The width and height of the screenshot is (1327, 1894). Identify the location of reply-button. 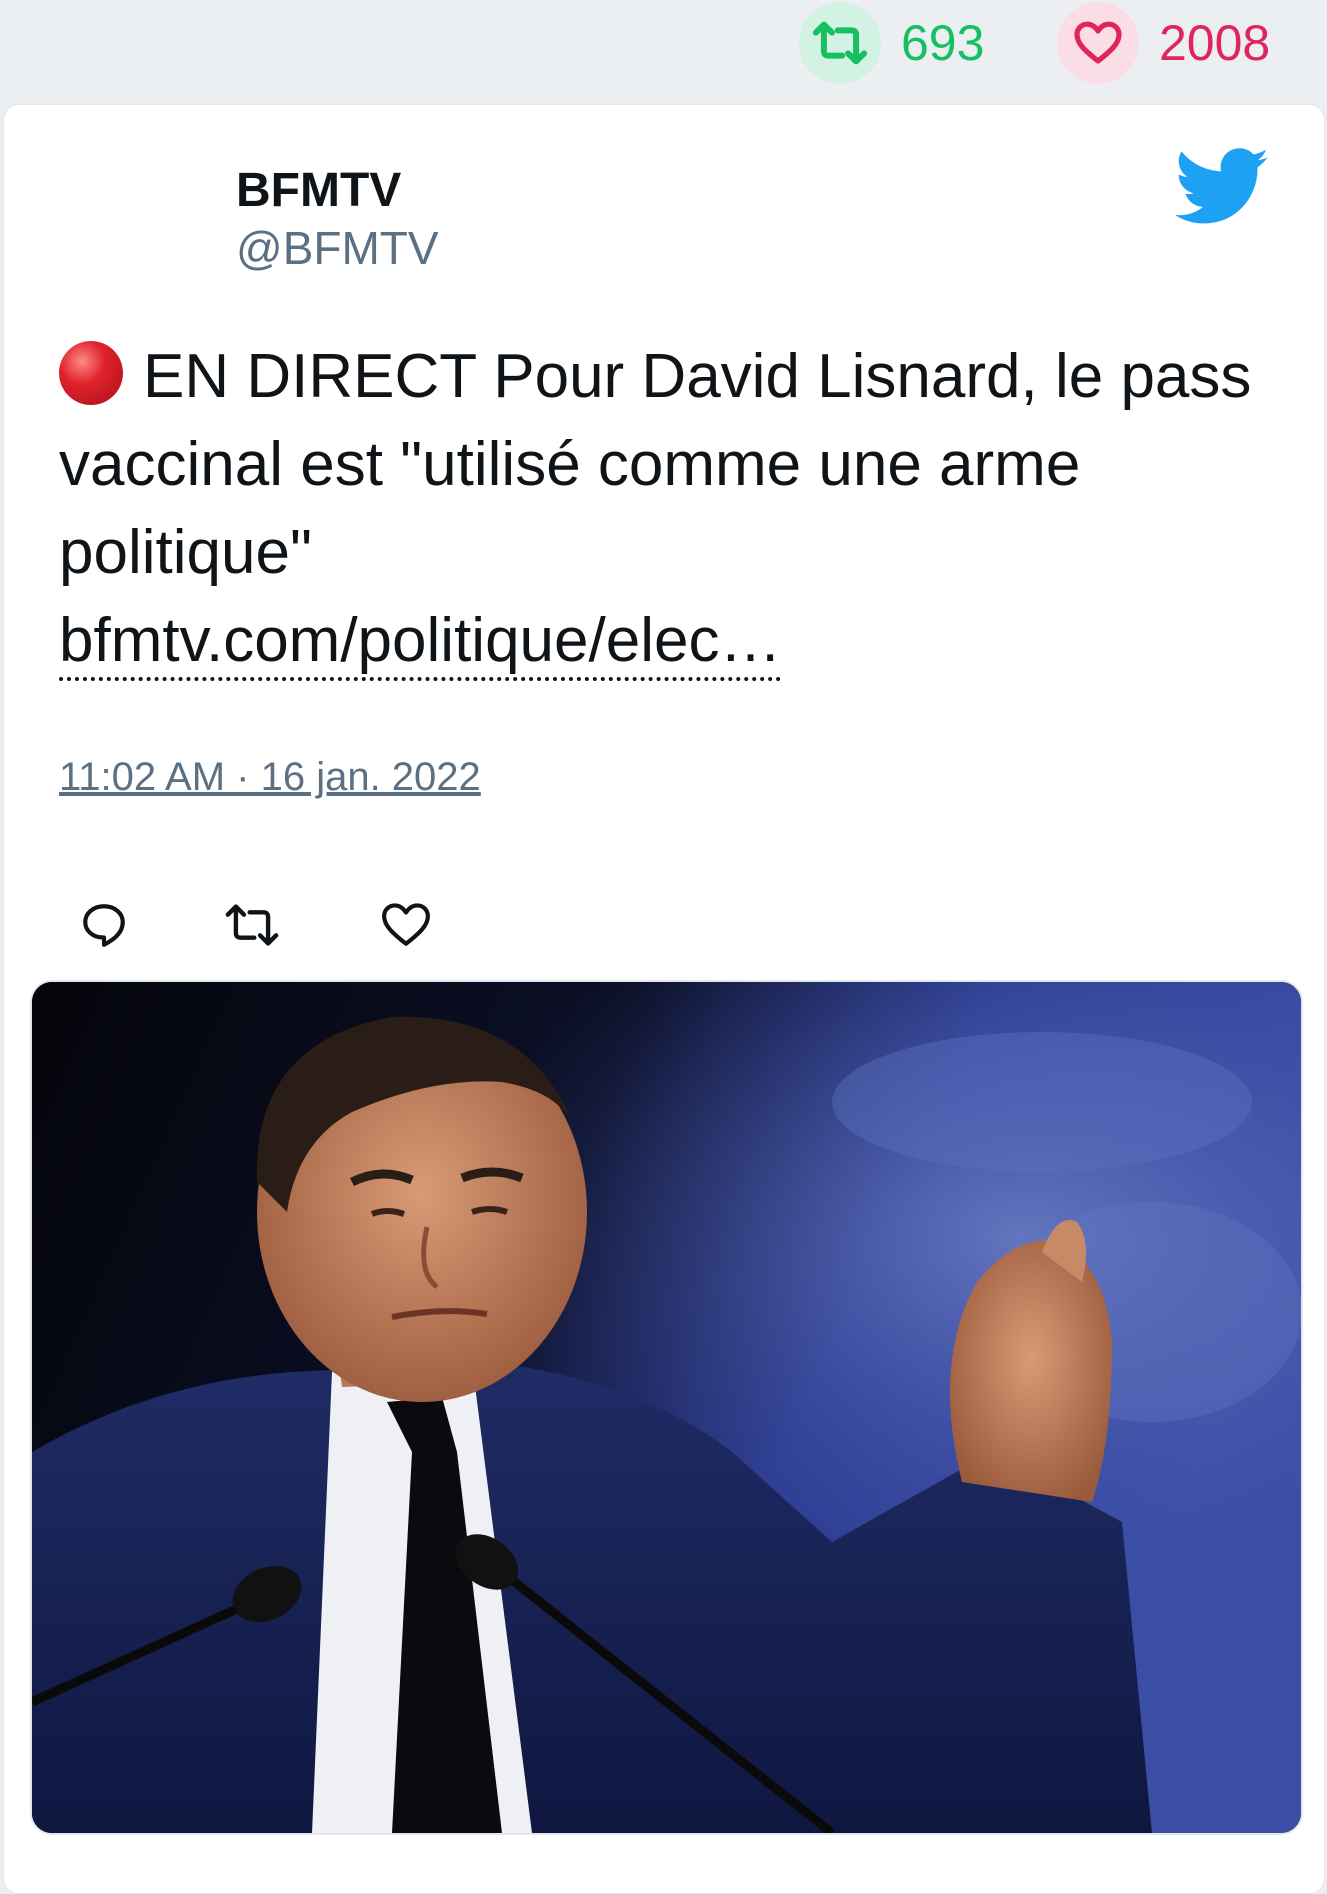
(104, 925).